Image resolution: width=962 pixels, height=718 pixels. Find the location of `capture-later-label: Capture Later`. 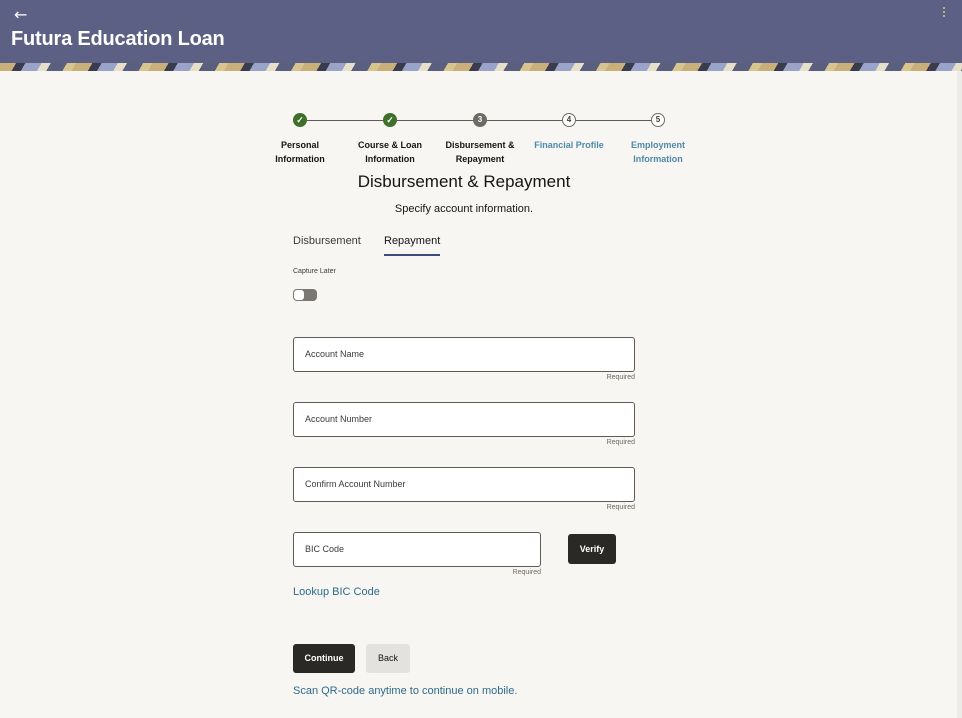

capture-later-label: Capture Later is located at coordinates (314, 271).